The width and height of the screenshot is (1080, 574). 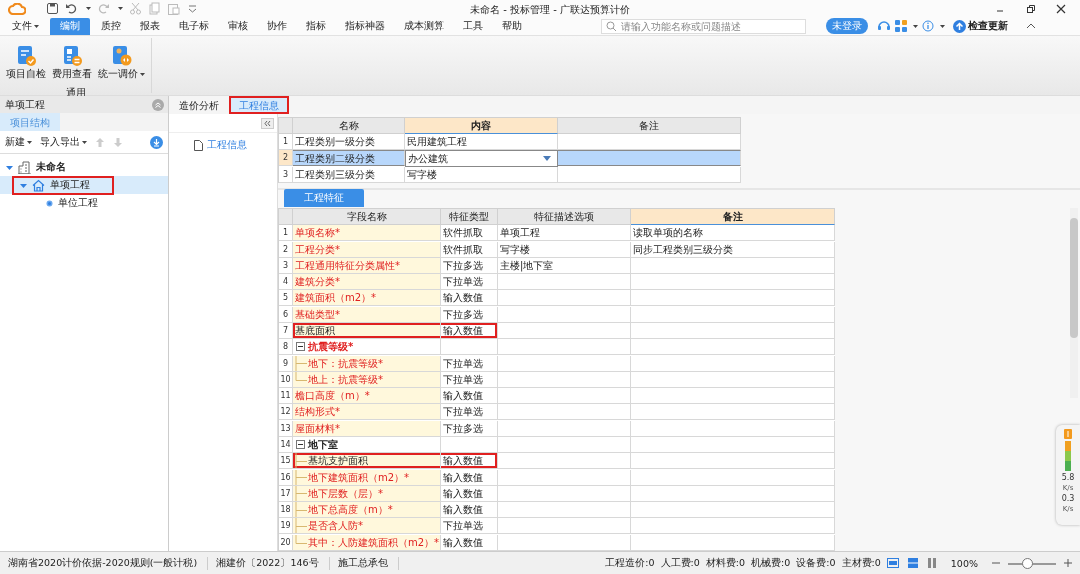 What do you see at coordinates (928, 26) in the screenshot?
I see `info-icon` at bounding box center [928, 26].